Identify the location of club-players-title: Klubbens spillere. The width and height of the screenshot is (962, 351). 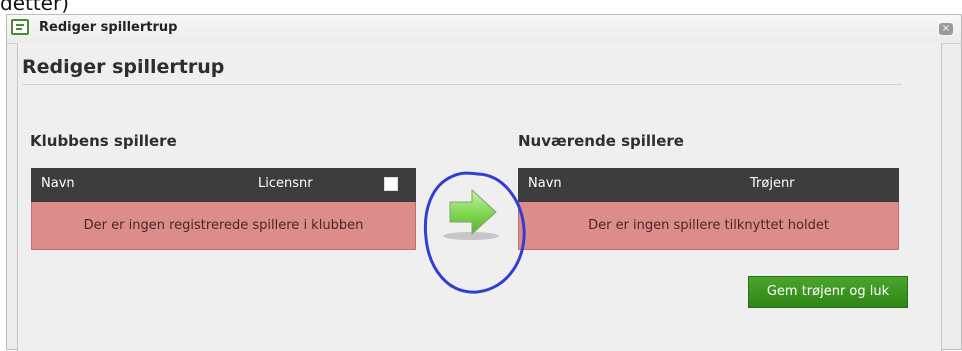
(103, 141).